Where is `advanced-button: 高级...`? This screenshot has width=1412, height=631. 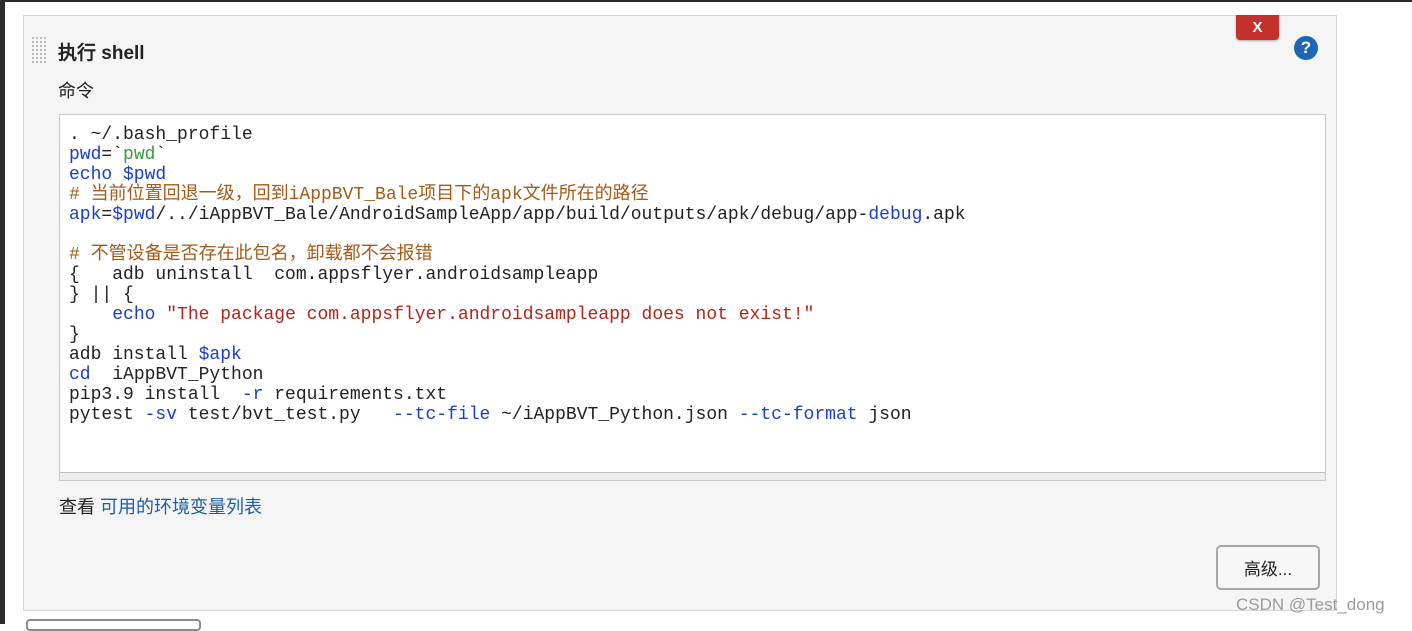 advanced-button: 高级... is located at coordinates (1268, 567).